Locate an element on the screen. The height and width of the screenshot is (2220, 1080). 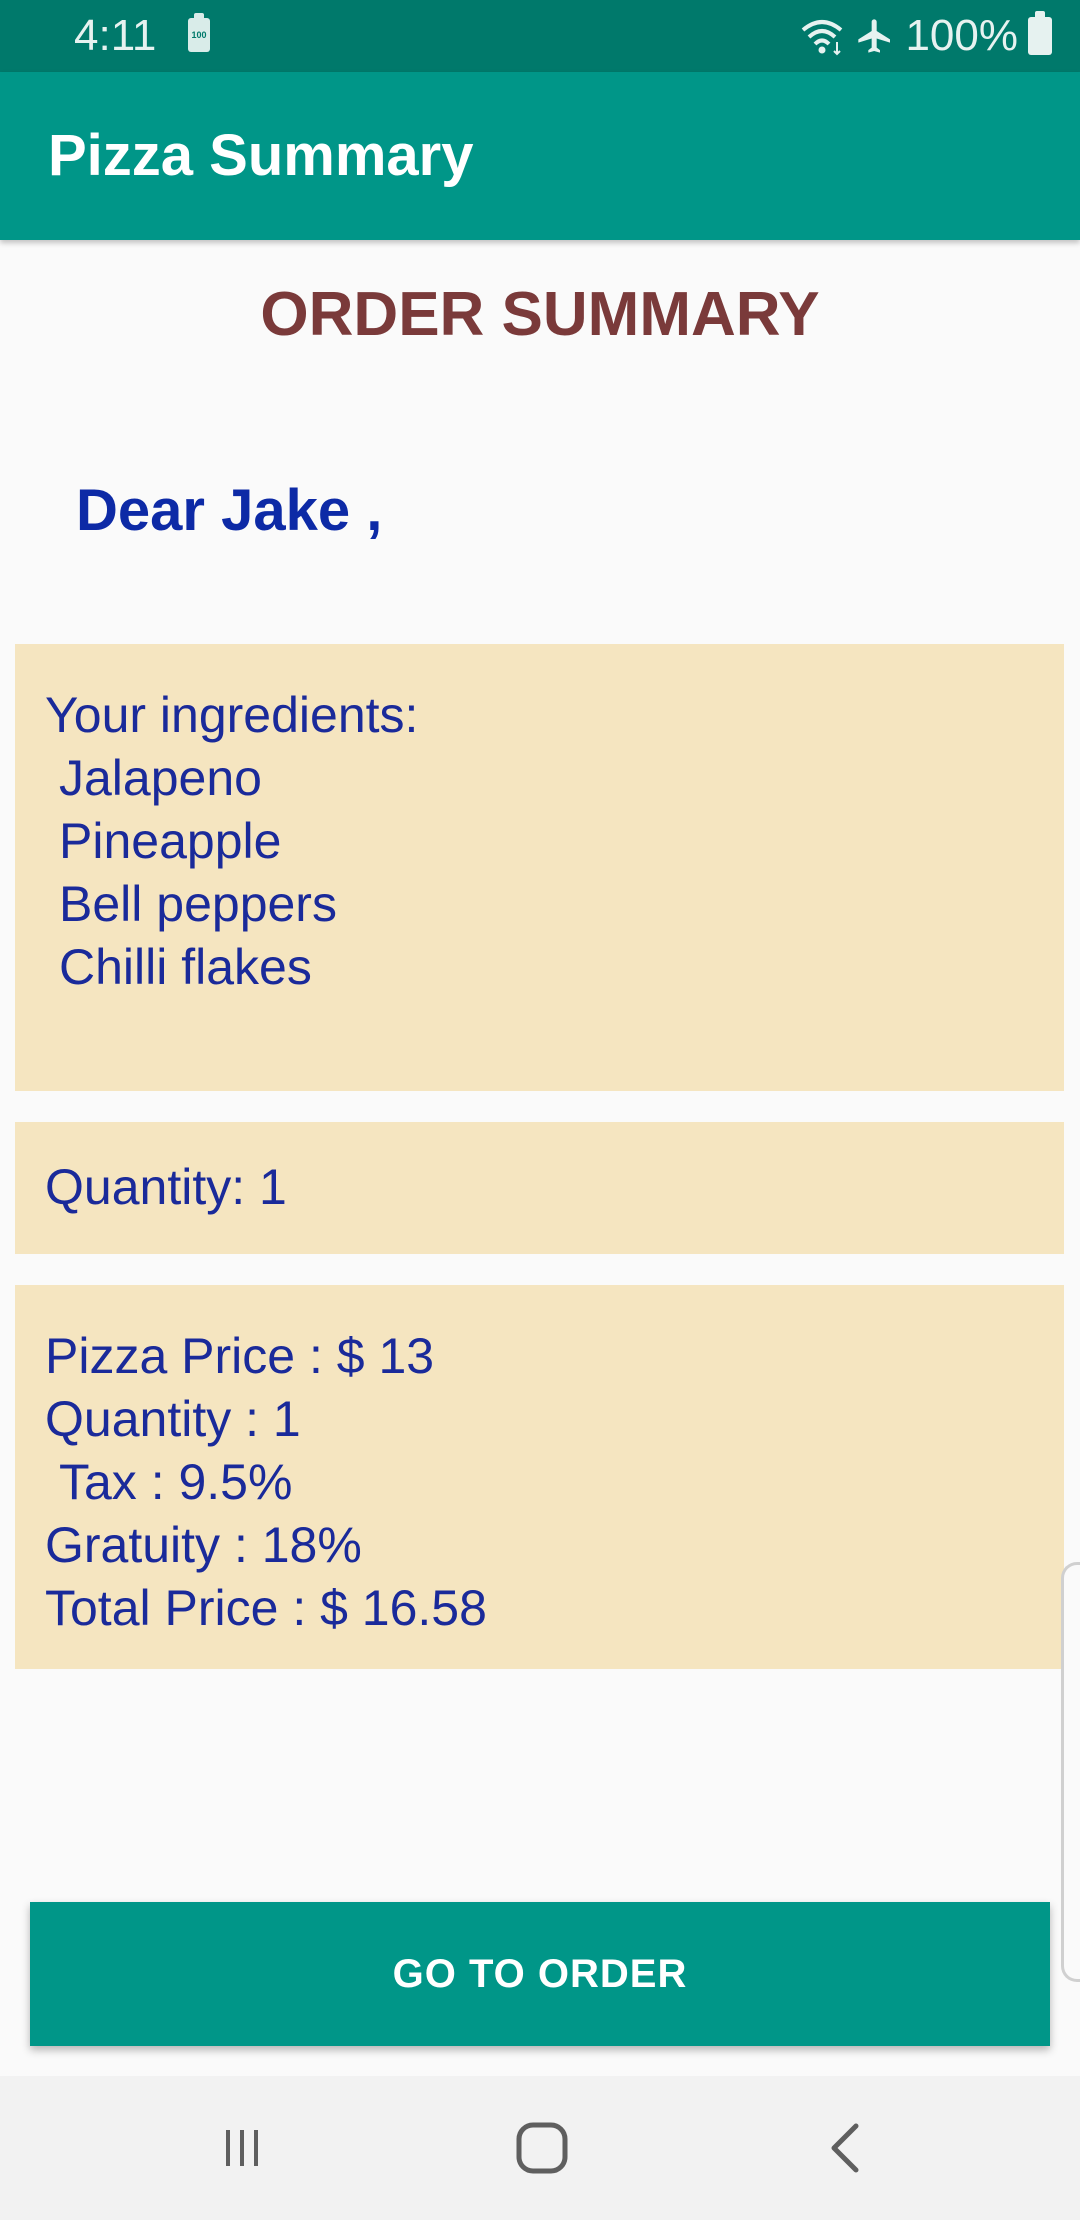
total-price: Total Price : $ 16.58 is located at coordinates (266, 1608).